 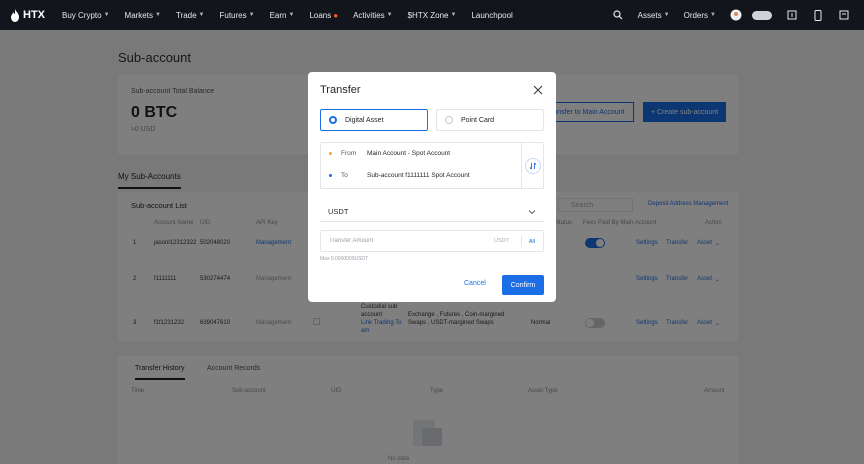 What do you see at coordinates (818, 15) in the screenshot?
I see `mobile-icon` at bounding box center [818, 15].